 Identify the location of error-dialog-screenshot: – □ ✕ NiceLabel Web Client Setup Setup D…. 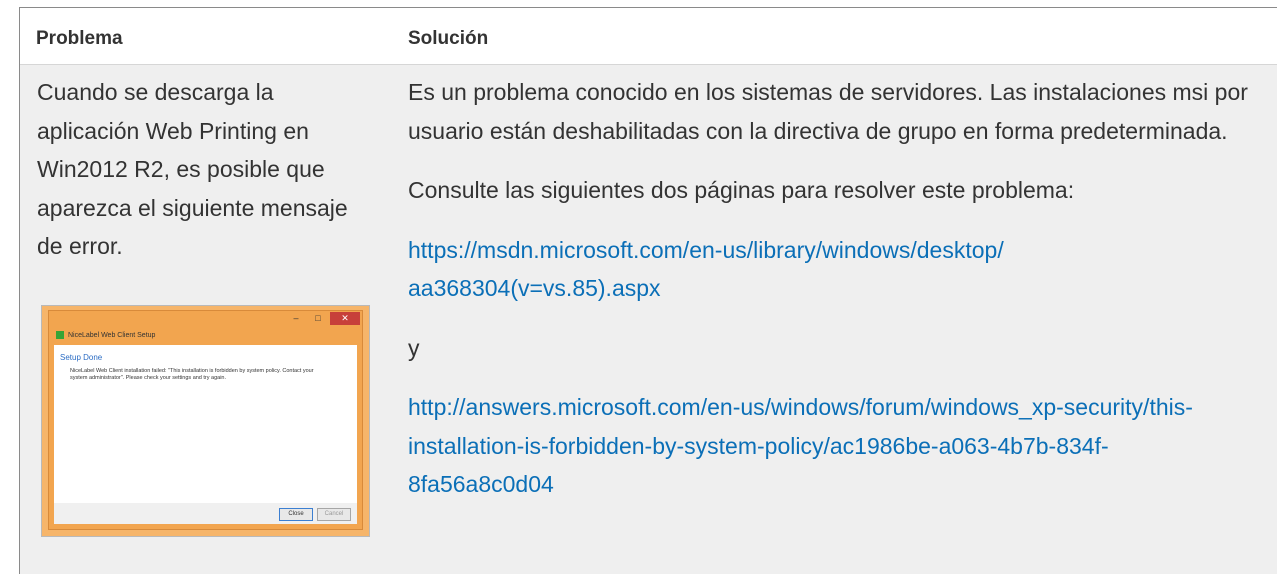
(205, 421).